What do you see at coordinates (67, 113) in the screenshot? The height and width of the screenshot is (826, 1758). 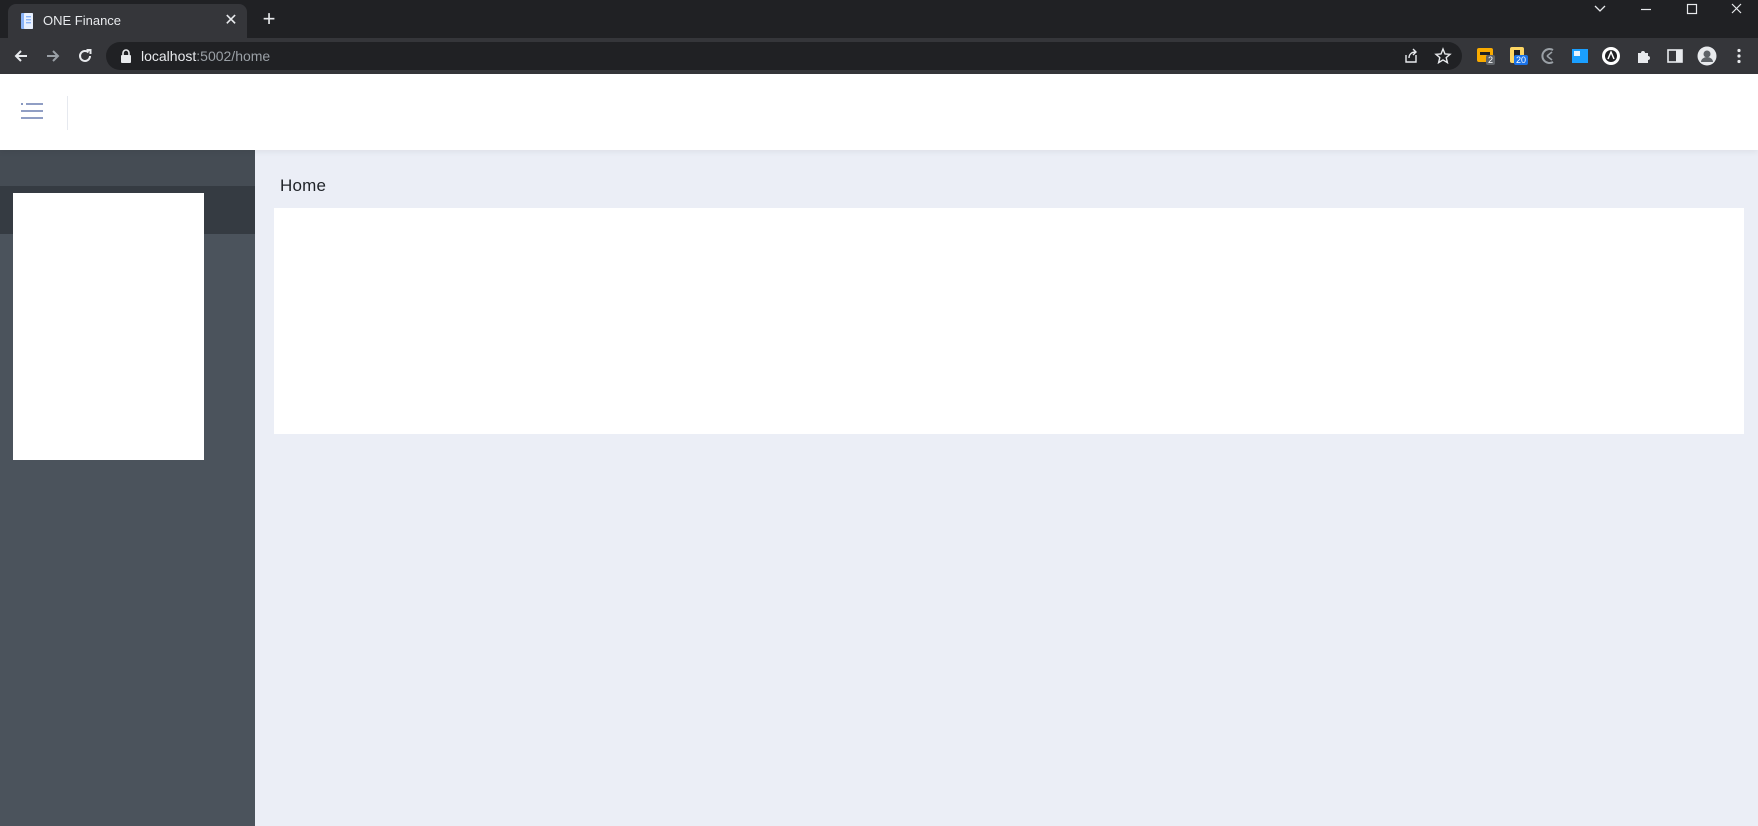 I see `header-divider` at bounding box center [67, 113].